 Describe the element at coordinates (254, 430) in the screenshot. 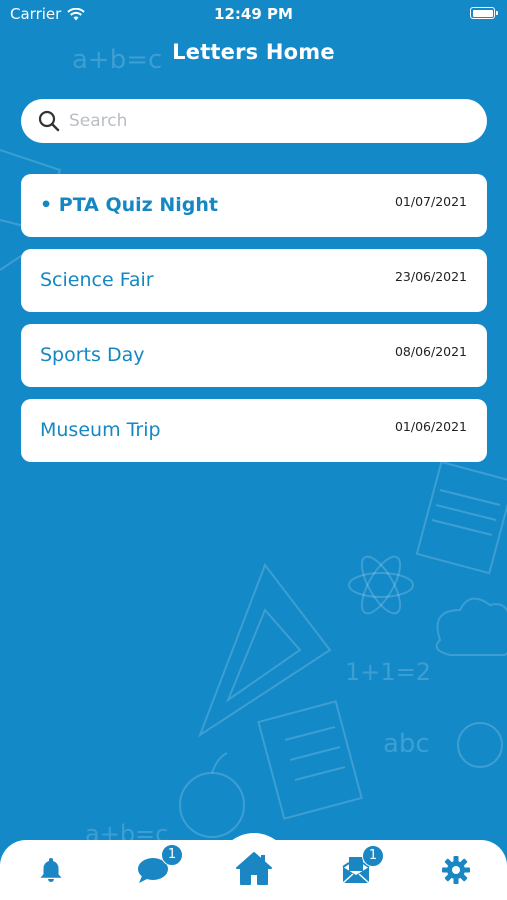

I see `letter-item-museum-trip: Museum Trip 01/06/2021` at that location.